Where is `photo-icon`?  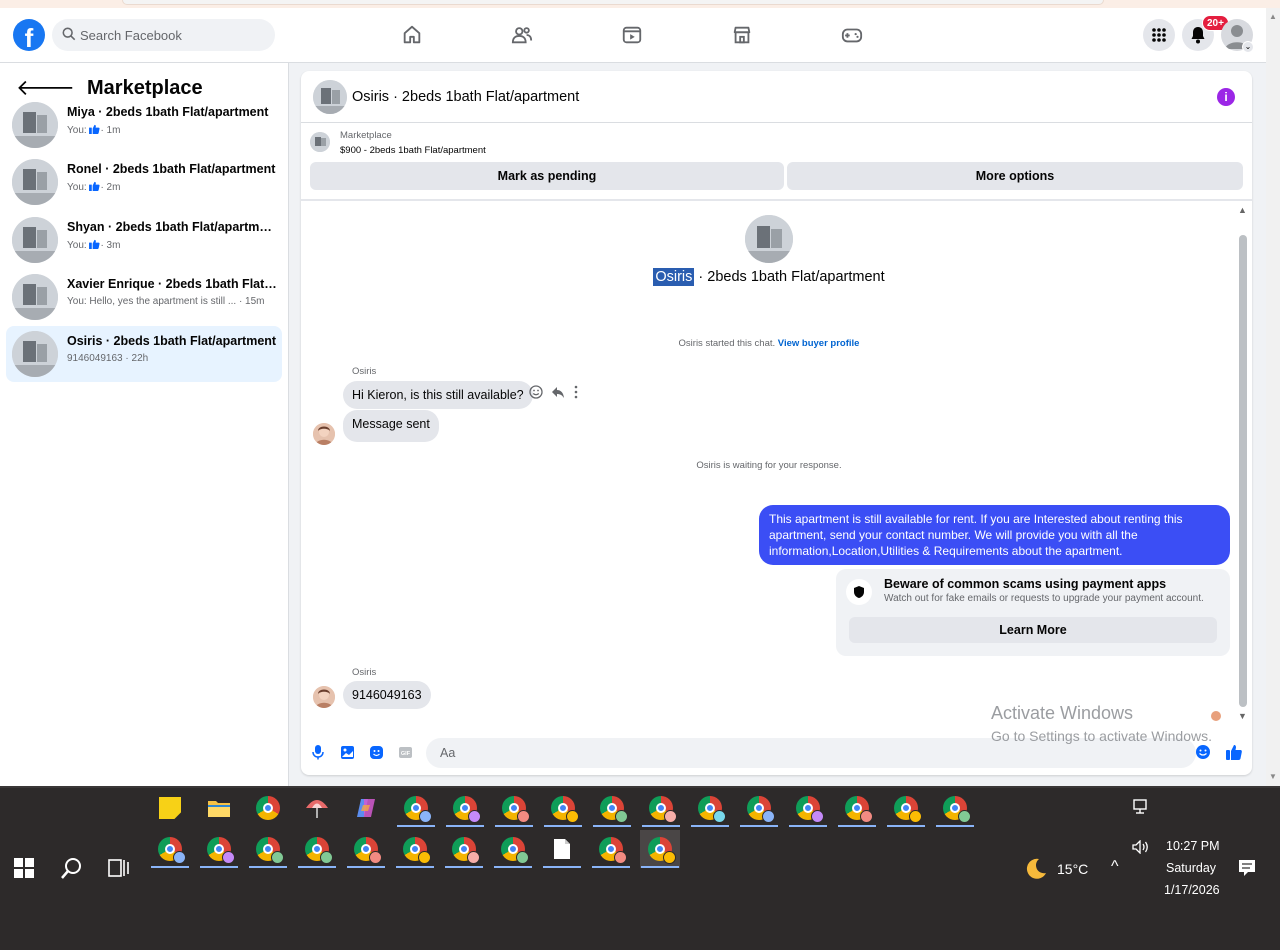 photo-icon is located at coordinates (347, 752).